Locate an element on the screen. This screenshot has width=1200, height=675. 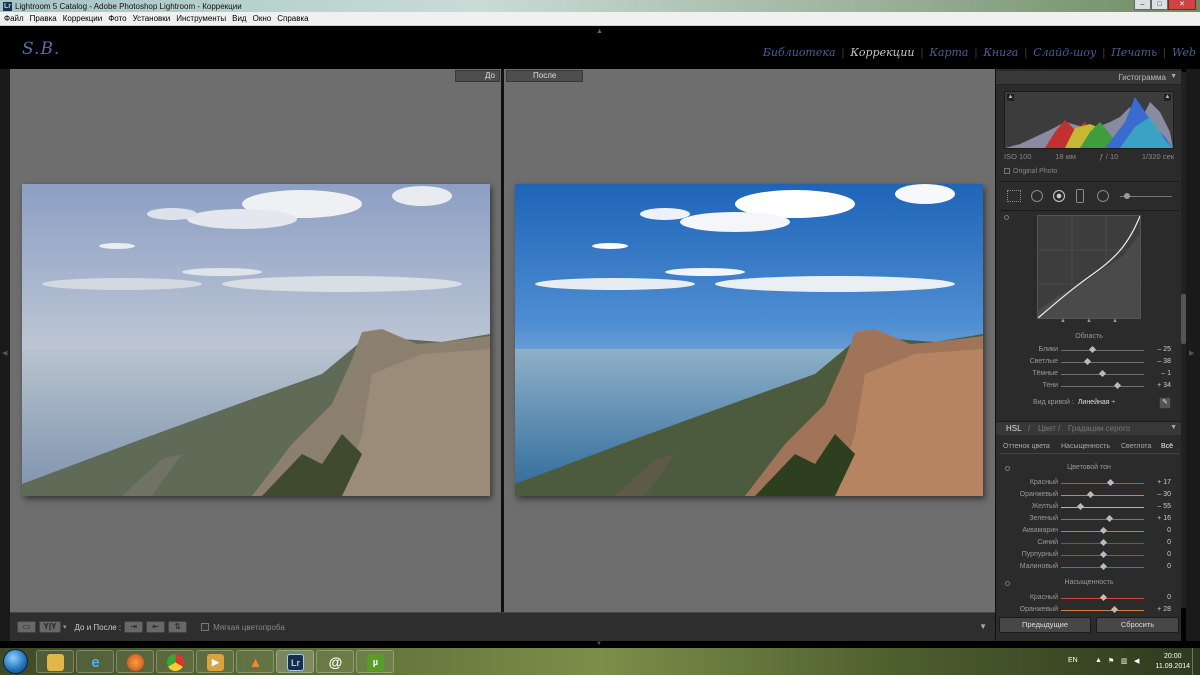
taskbar-explorer is located at coordinates (55, 661).